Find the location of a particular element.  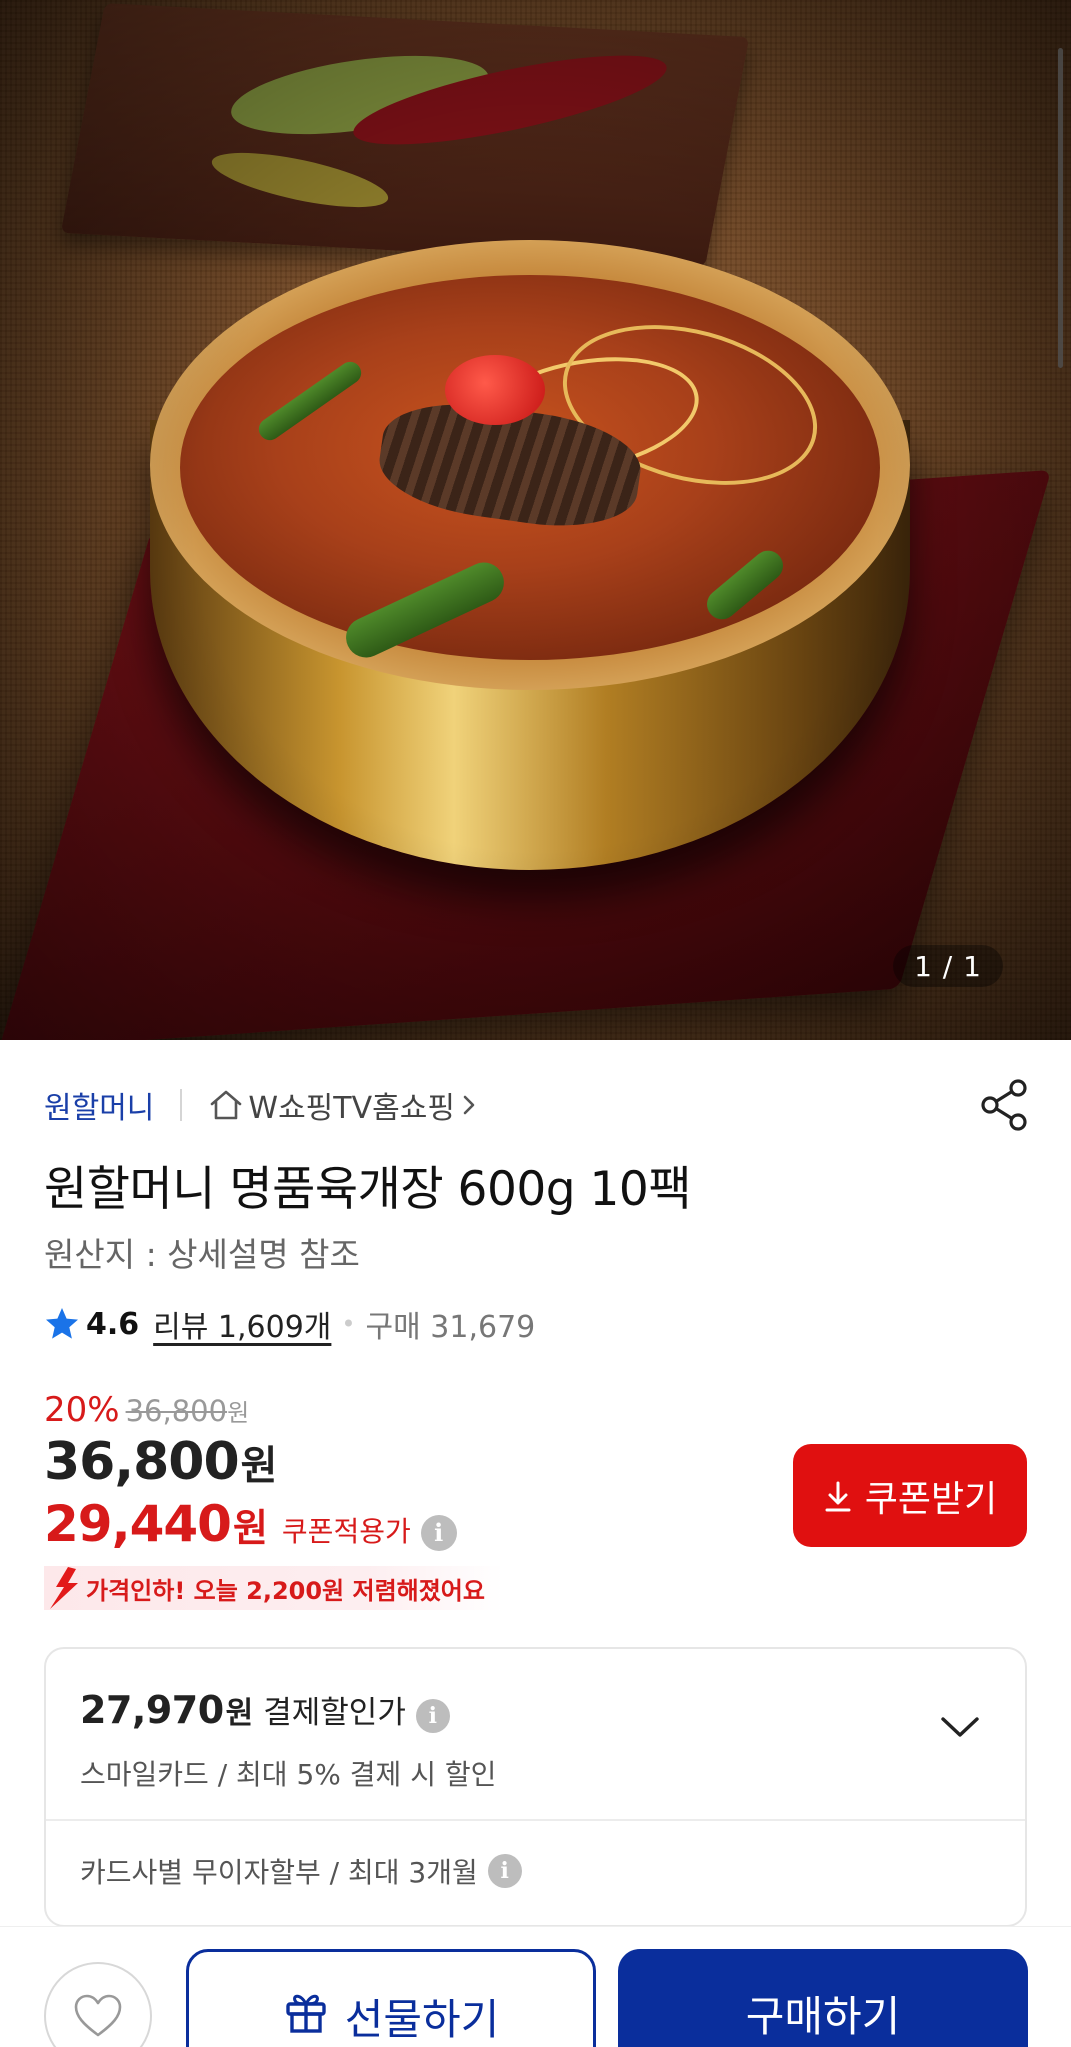

original-price: 36,800 is located at coordinates (176, 1411).